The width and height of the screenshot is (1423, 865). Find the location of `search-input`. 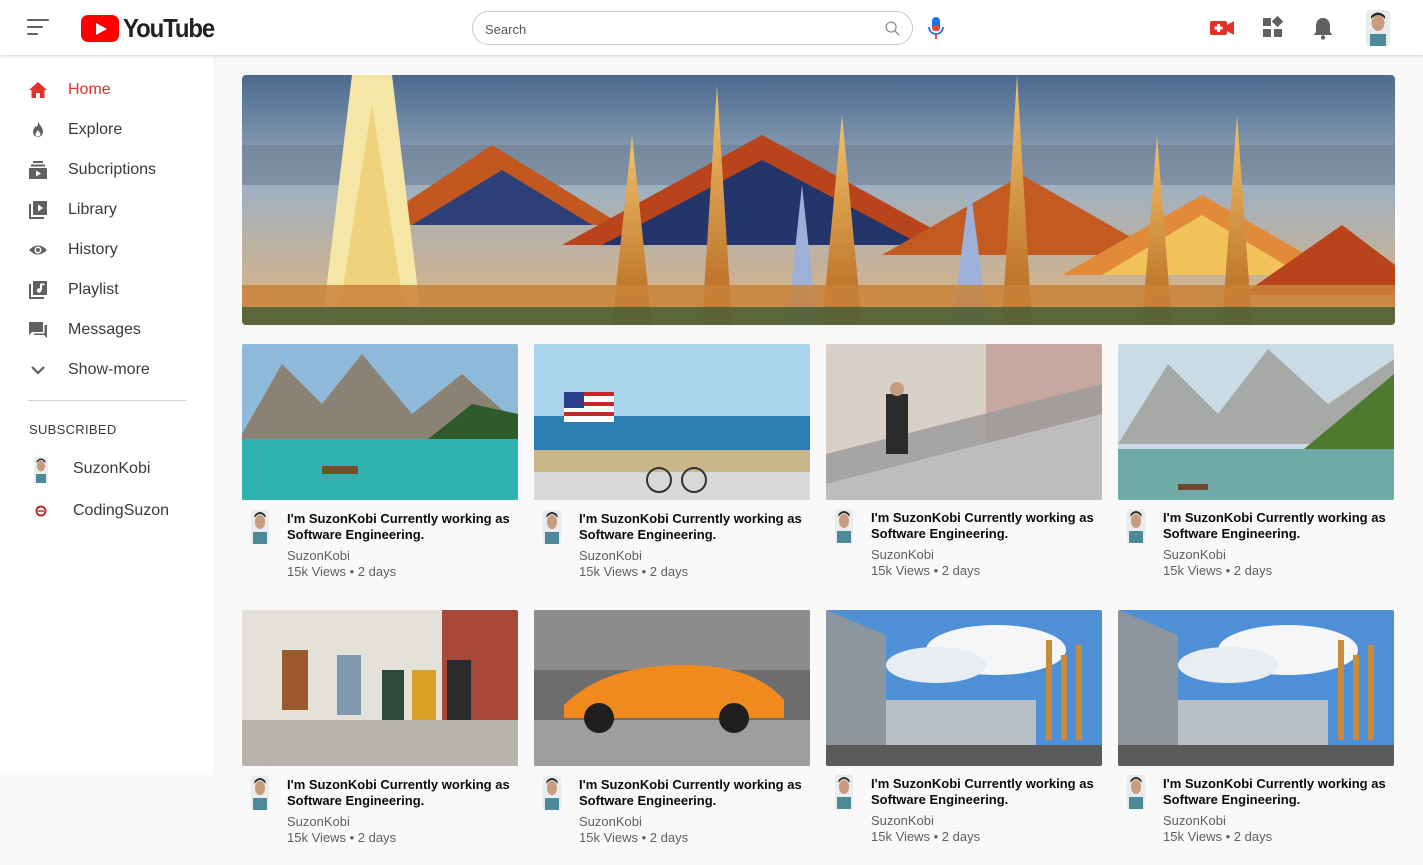

search-input is located at coordinates (680, 29).